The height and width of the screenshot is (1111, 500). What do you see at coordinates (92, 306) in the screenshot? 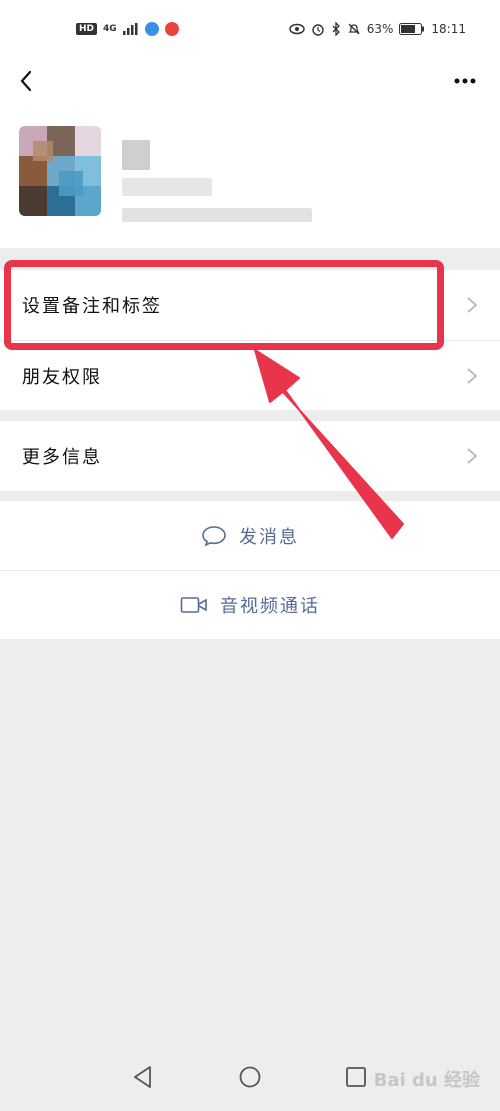
I see `menu-item-label: 设置备注和标签` at bounding box center [92, 306].